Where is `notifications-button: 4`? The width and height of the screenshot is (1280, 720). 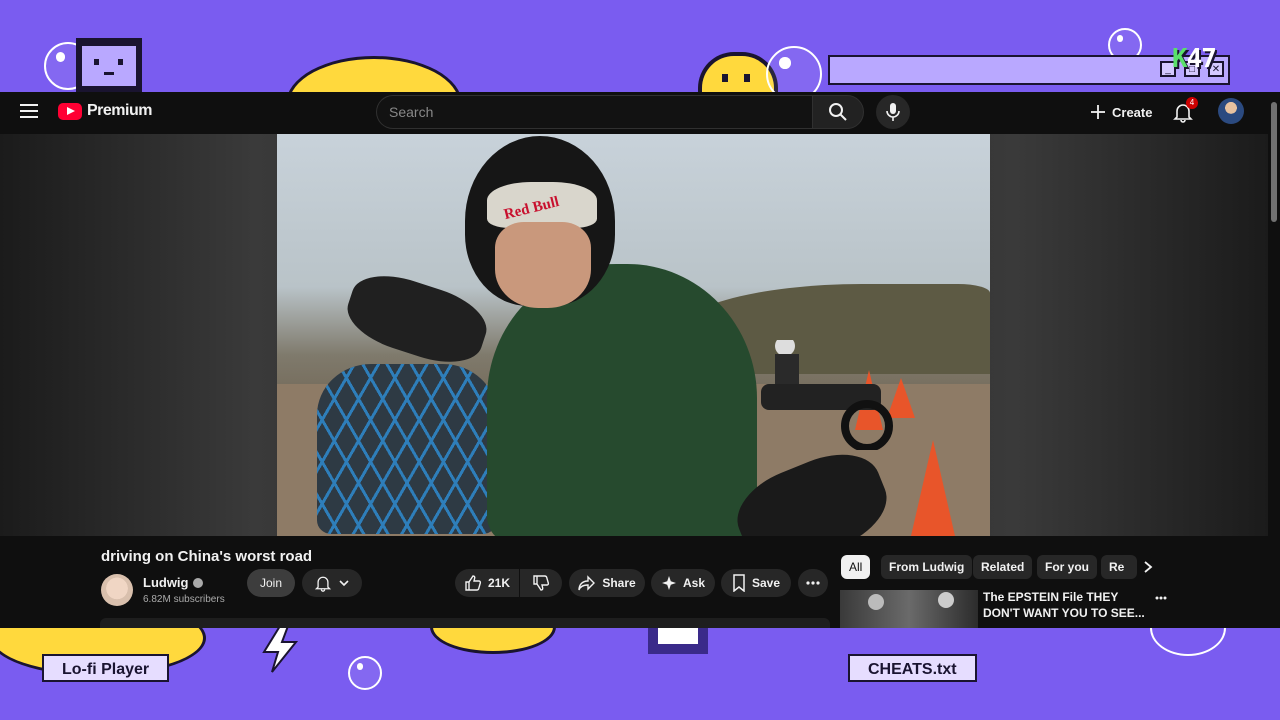 notifications-button: 4 is located at coordinates (1185, 111).